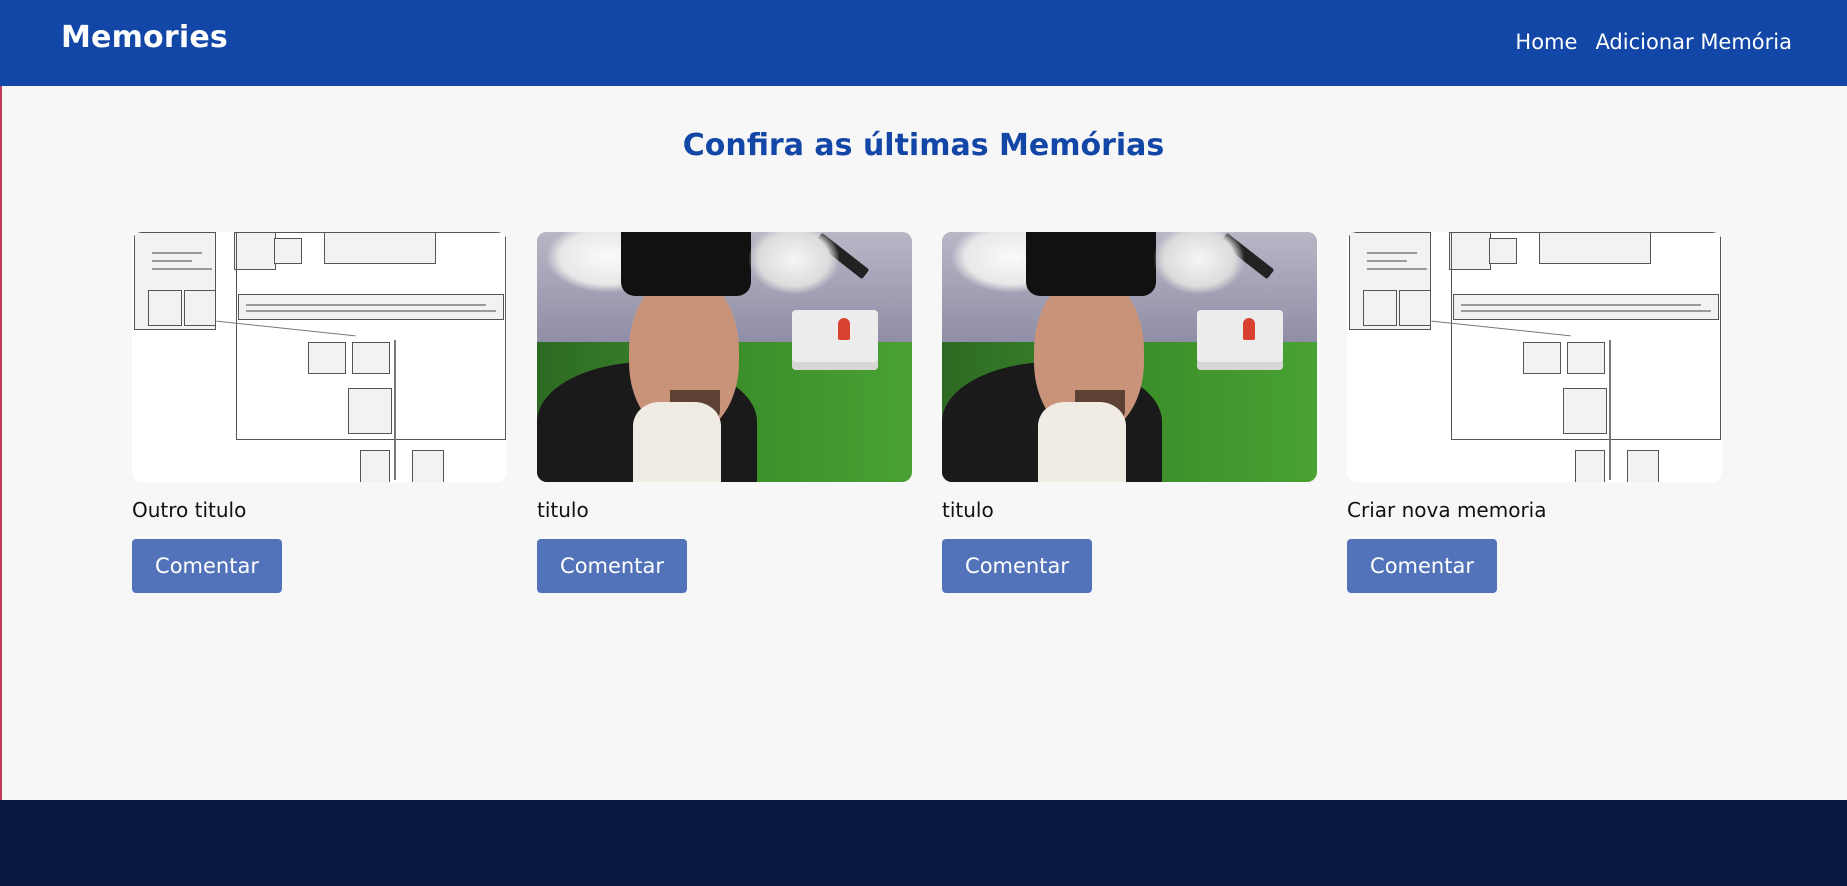  I want to click on main-nav: Home Adicionar Memória, so click(1653, 42).